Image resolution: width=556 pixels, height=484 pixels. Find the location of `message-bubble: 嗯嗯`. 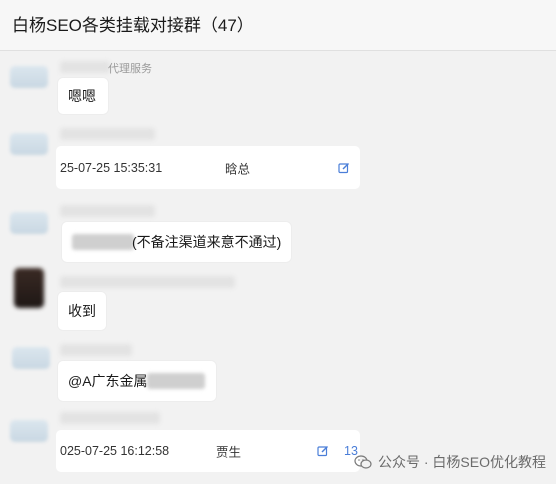

message-bubble: 嗯嗯 is located at coordinates (83, 96).